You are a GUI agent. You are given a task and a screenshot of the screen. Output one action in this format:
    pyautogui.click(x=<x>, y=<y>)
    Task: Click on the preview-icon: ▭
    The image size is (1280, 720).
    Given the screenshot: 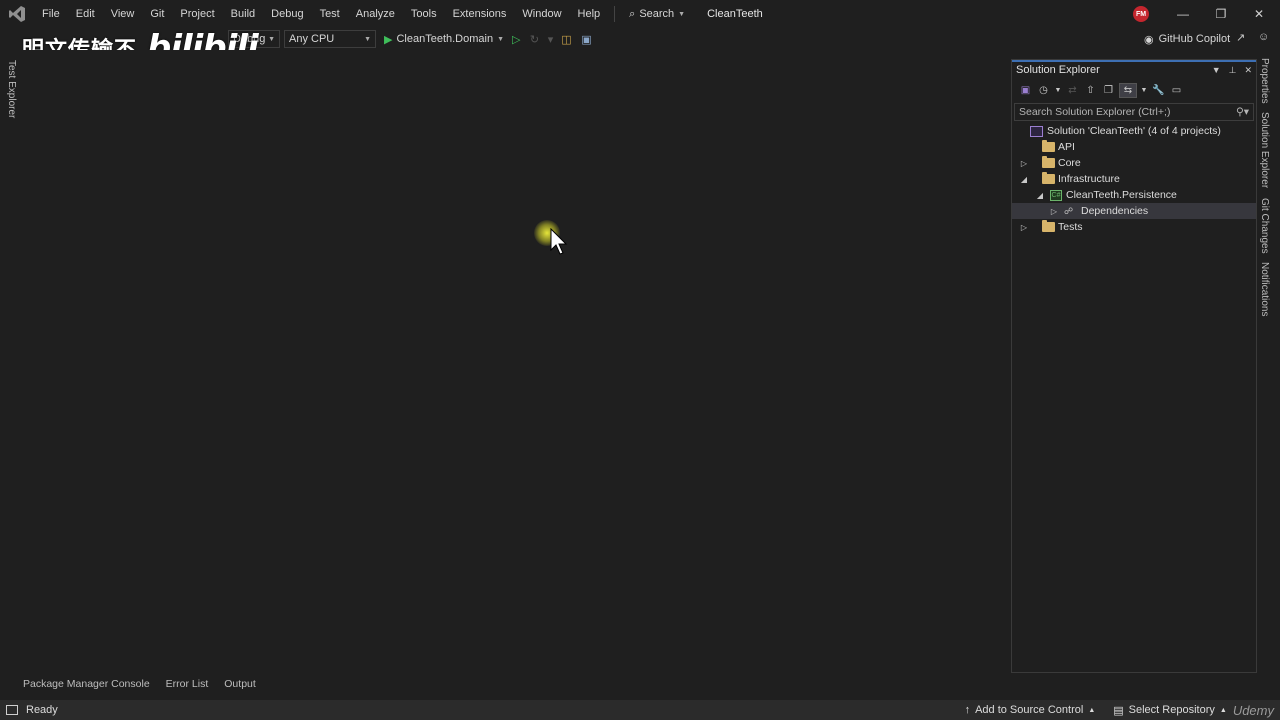 What is the action you would take?
    pyautogui.click(x=1176, y=90)
    